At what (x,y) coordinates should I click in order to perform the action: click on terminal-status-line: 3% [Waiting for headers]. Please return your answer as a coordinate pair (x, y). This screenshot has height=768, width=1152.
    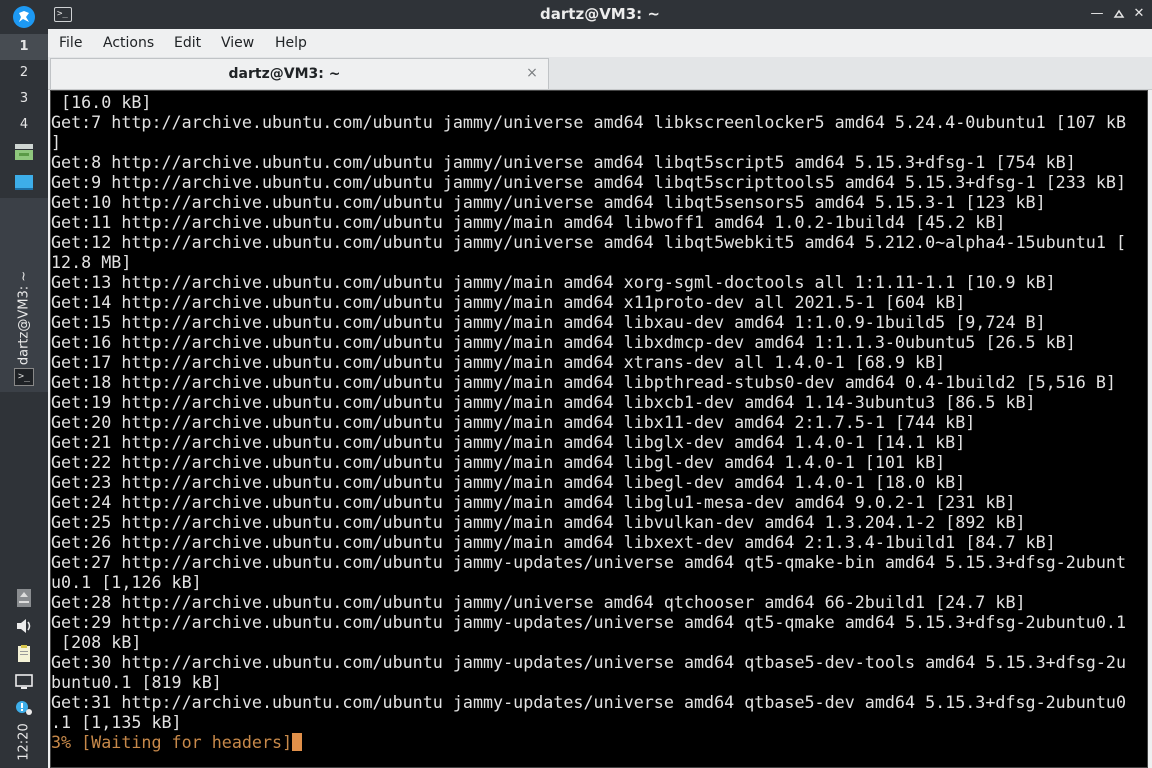
    Looking at the image, I should click on (172, 742).